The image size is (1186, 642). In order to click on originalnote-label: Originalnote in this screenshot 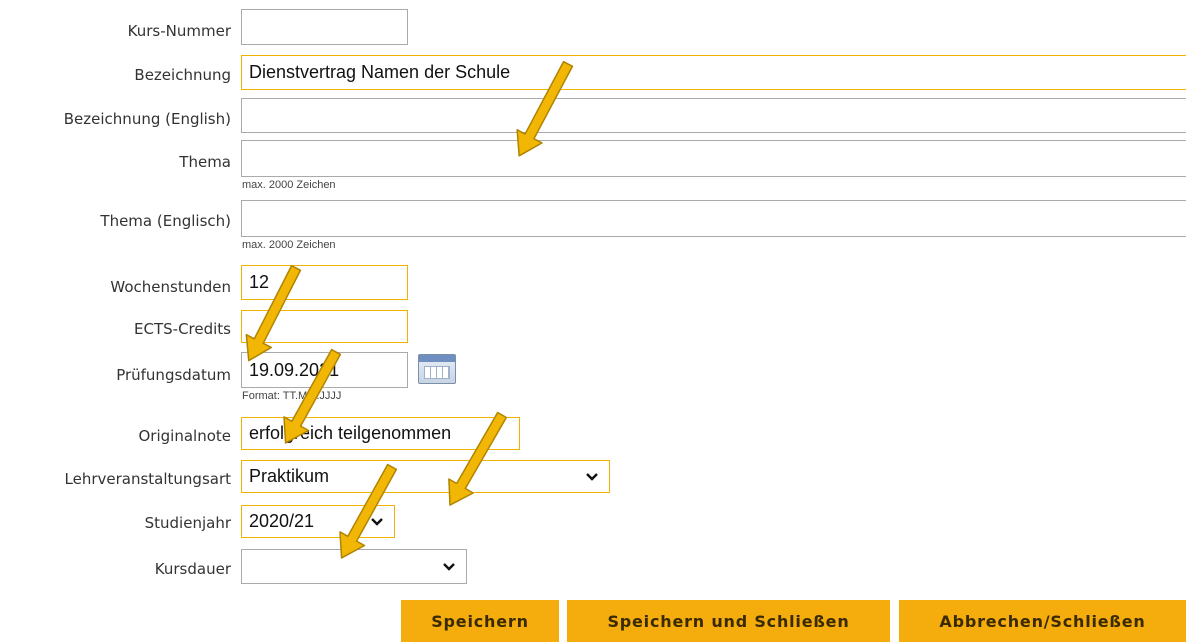, I will do `click(185, 436)`.